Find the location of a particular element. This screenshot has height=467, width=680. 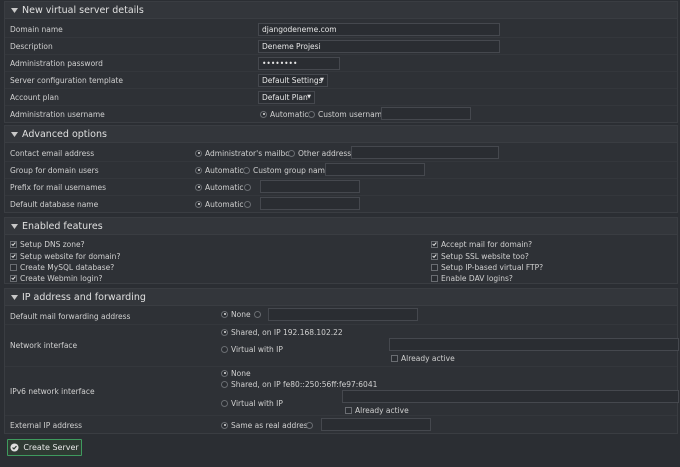

user-custom-radio: Custom username is located at coordinates (347, 114).